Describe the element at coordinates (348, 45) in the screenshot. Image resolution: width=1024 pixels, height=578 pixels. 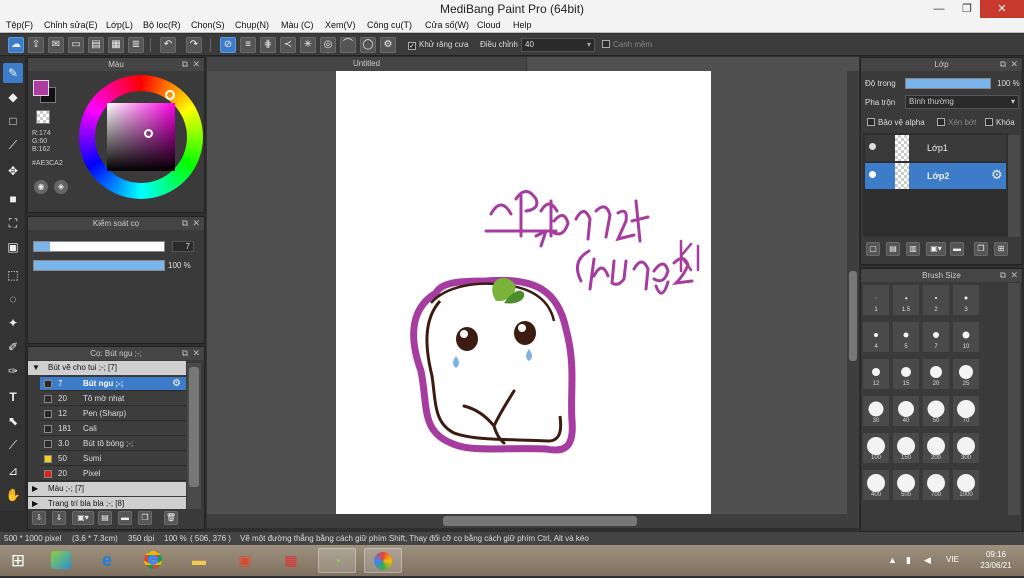
I see `curve-snap-icon: ⌒` at that location.